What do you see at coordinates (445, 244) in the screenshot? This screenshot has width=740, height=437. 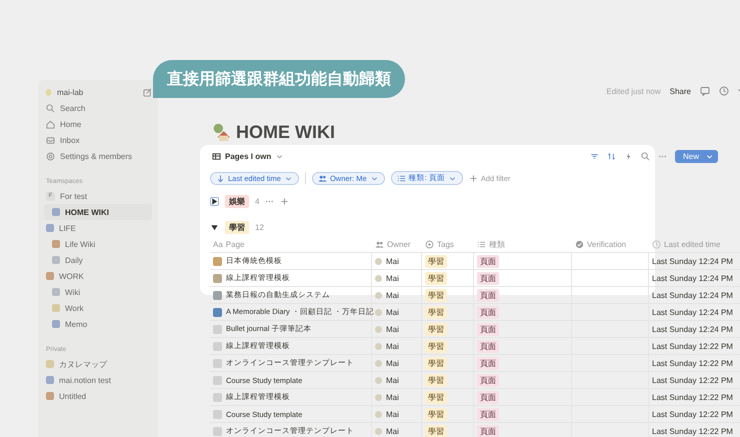 I see `column-header: Tags` at bounding box center [445, 244].